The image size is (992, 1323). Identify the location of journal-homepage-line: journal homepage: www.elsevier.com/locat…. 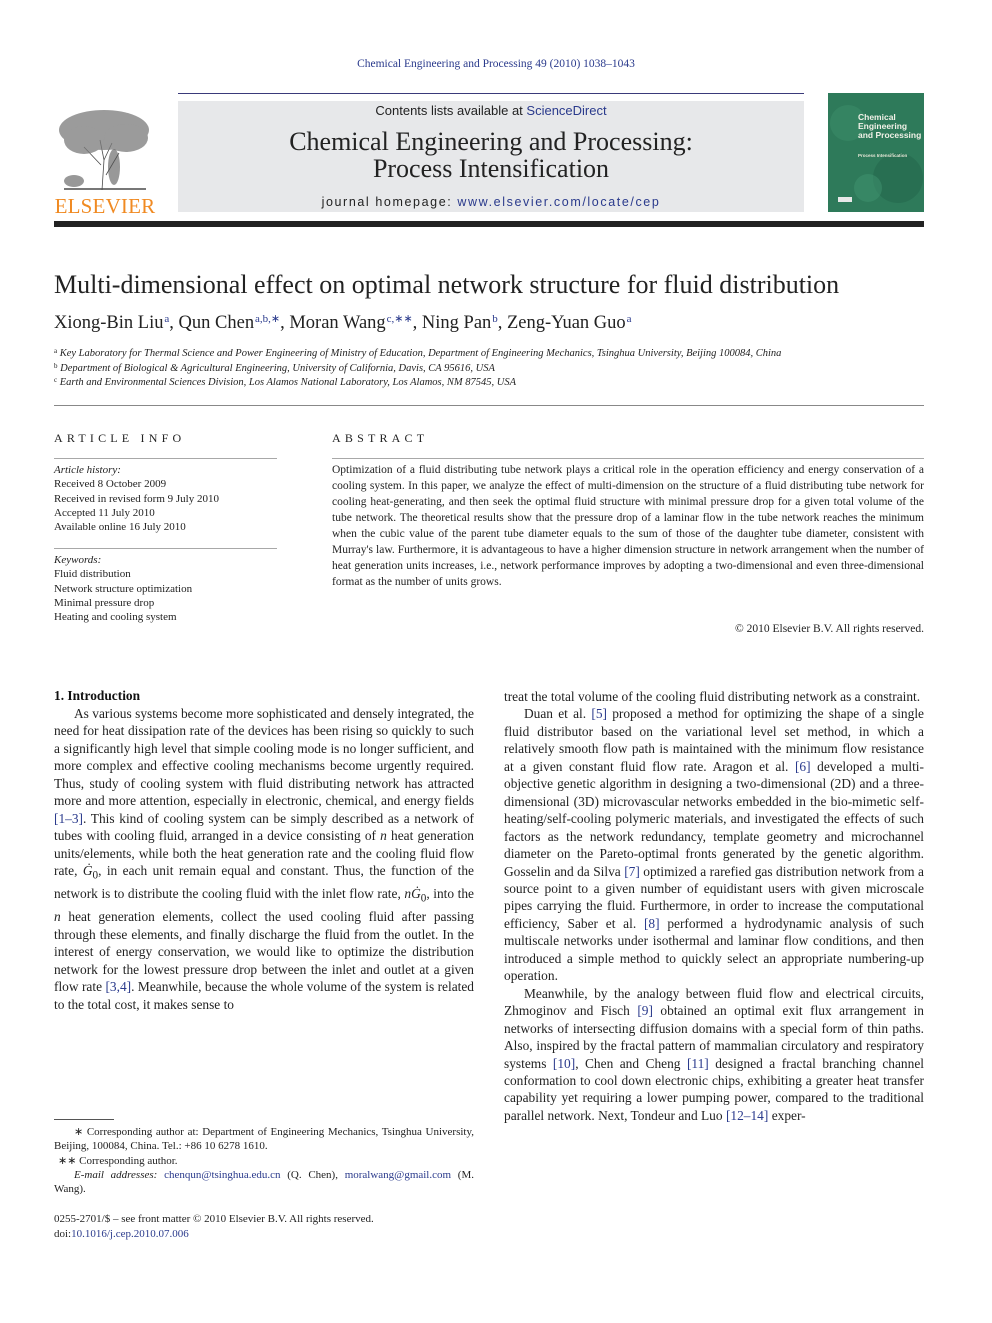
(491, 202).